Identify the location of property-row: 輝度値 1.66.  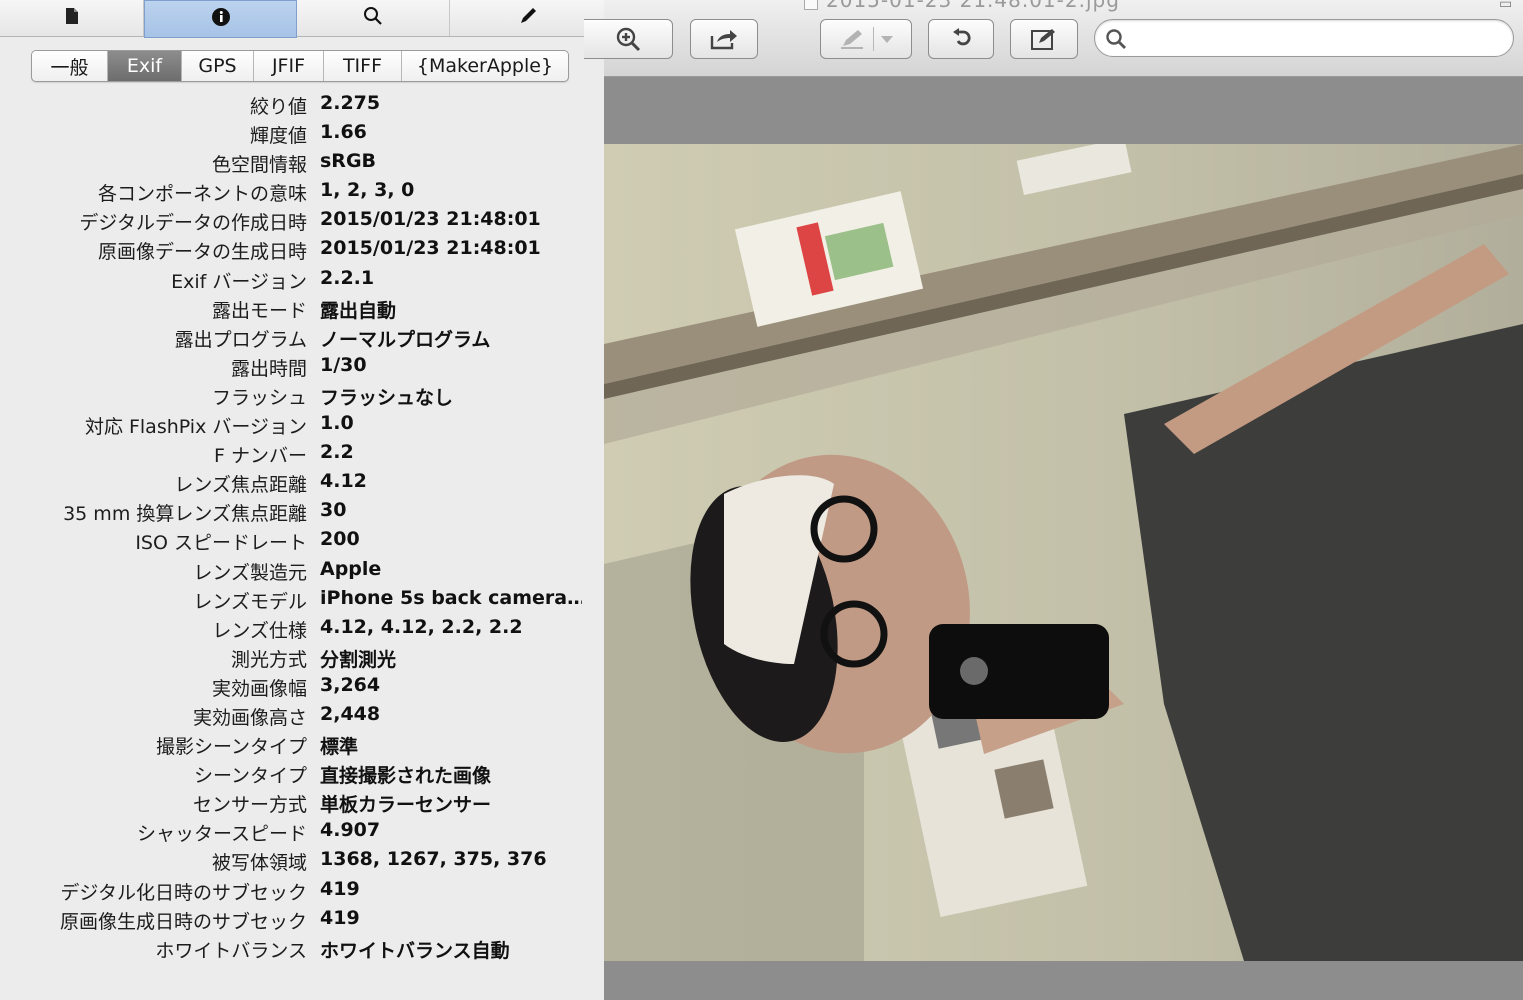
(302, 133).